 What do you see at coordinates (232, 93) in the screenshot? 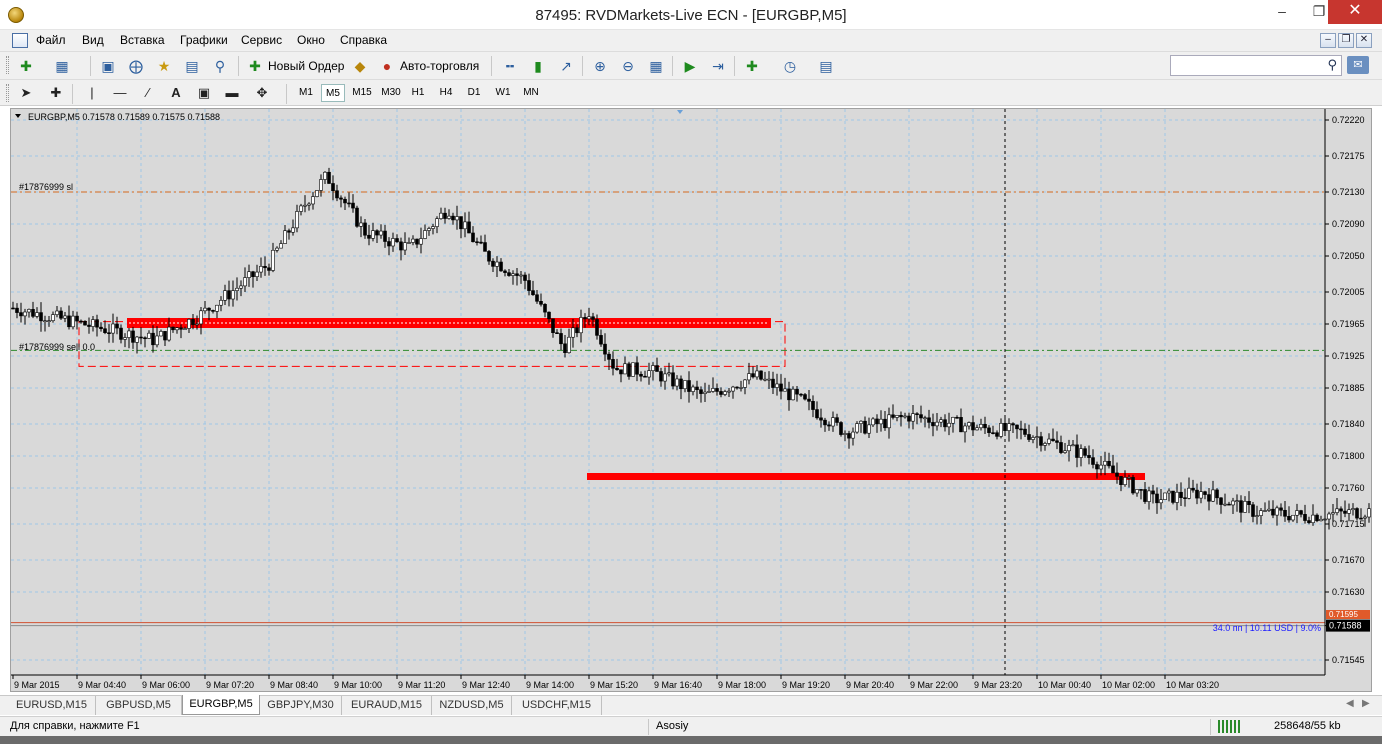
I see `rectangle-icon: ▬` at bounding box center [232, 93].